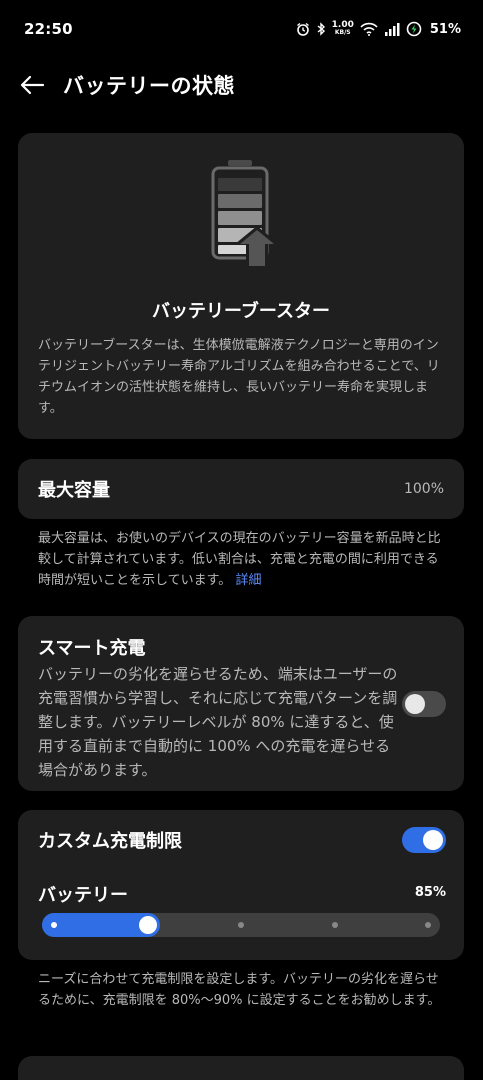  What do you see at coordinates (241, 489) in the screenshot?
I see `max-capacity-row: 最大容量 100%` at bounding box center [241, 489].